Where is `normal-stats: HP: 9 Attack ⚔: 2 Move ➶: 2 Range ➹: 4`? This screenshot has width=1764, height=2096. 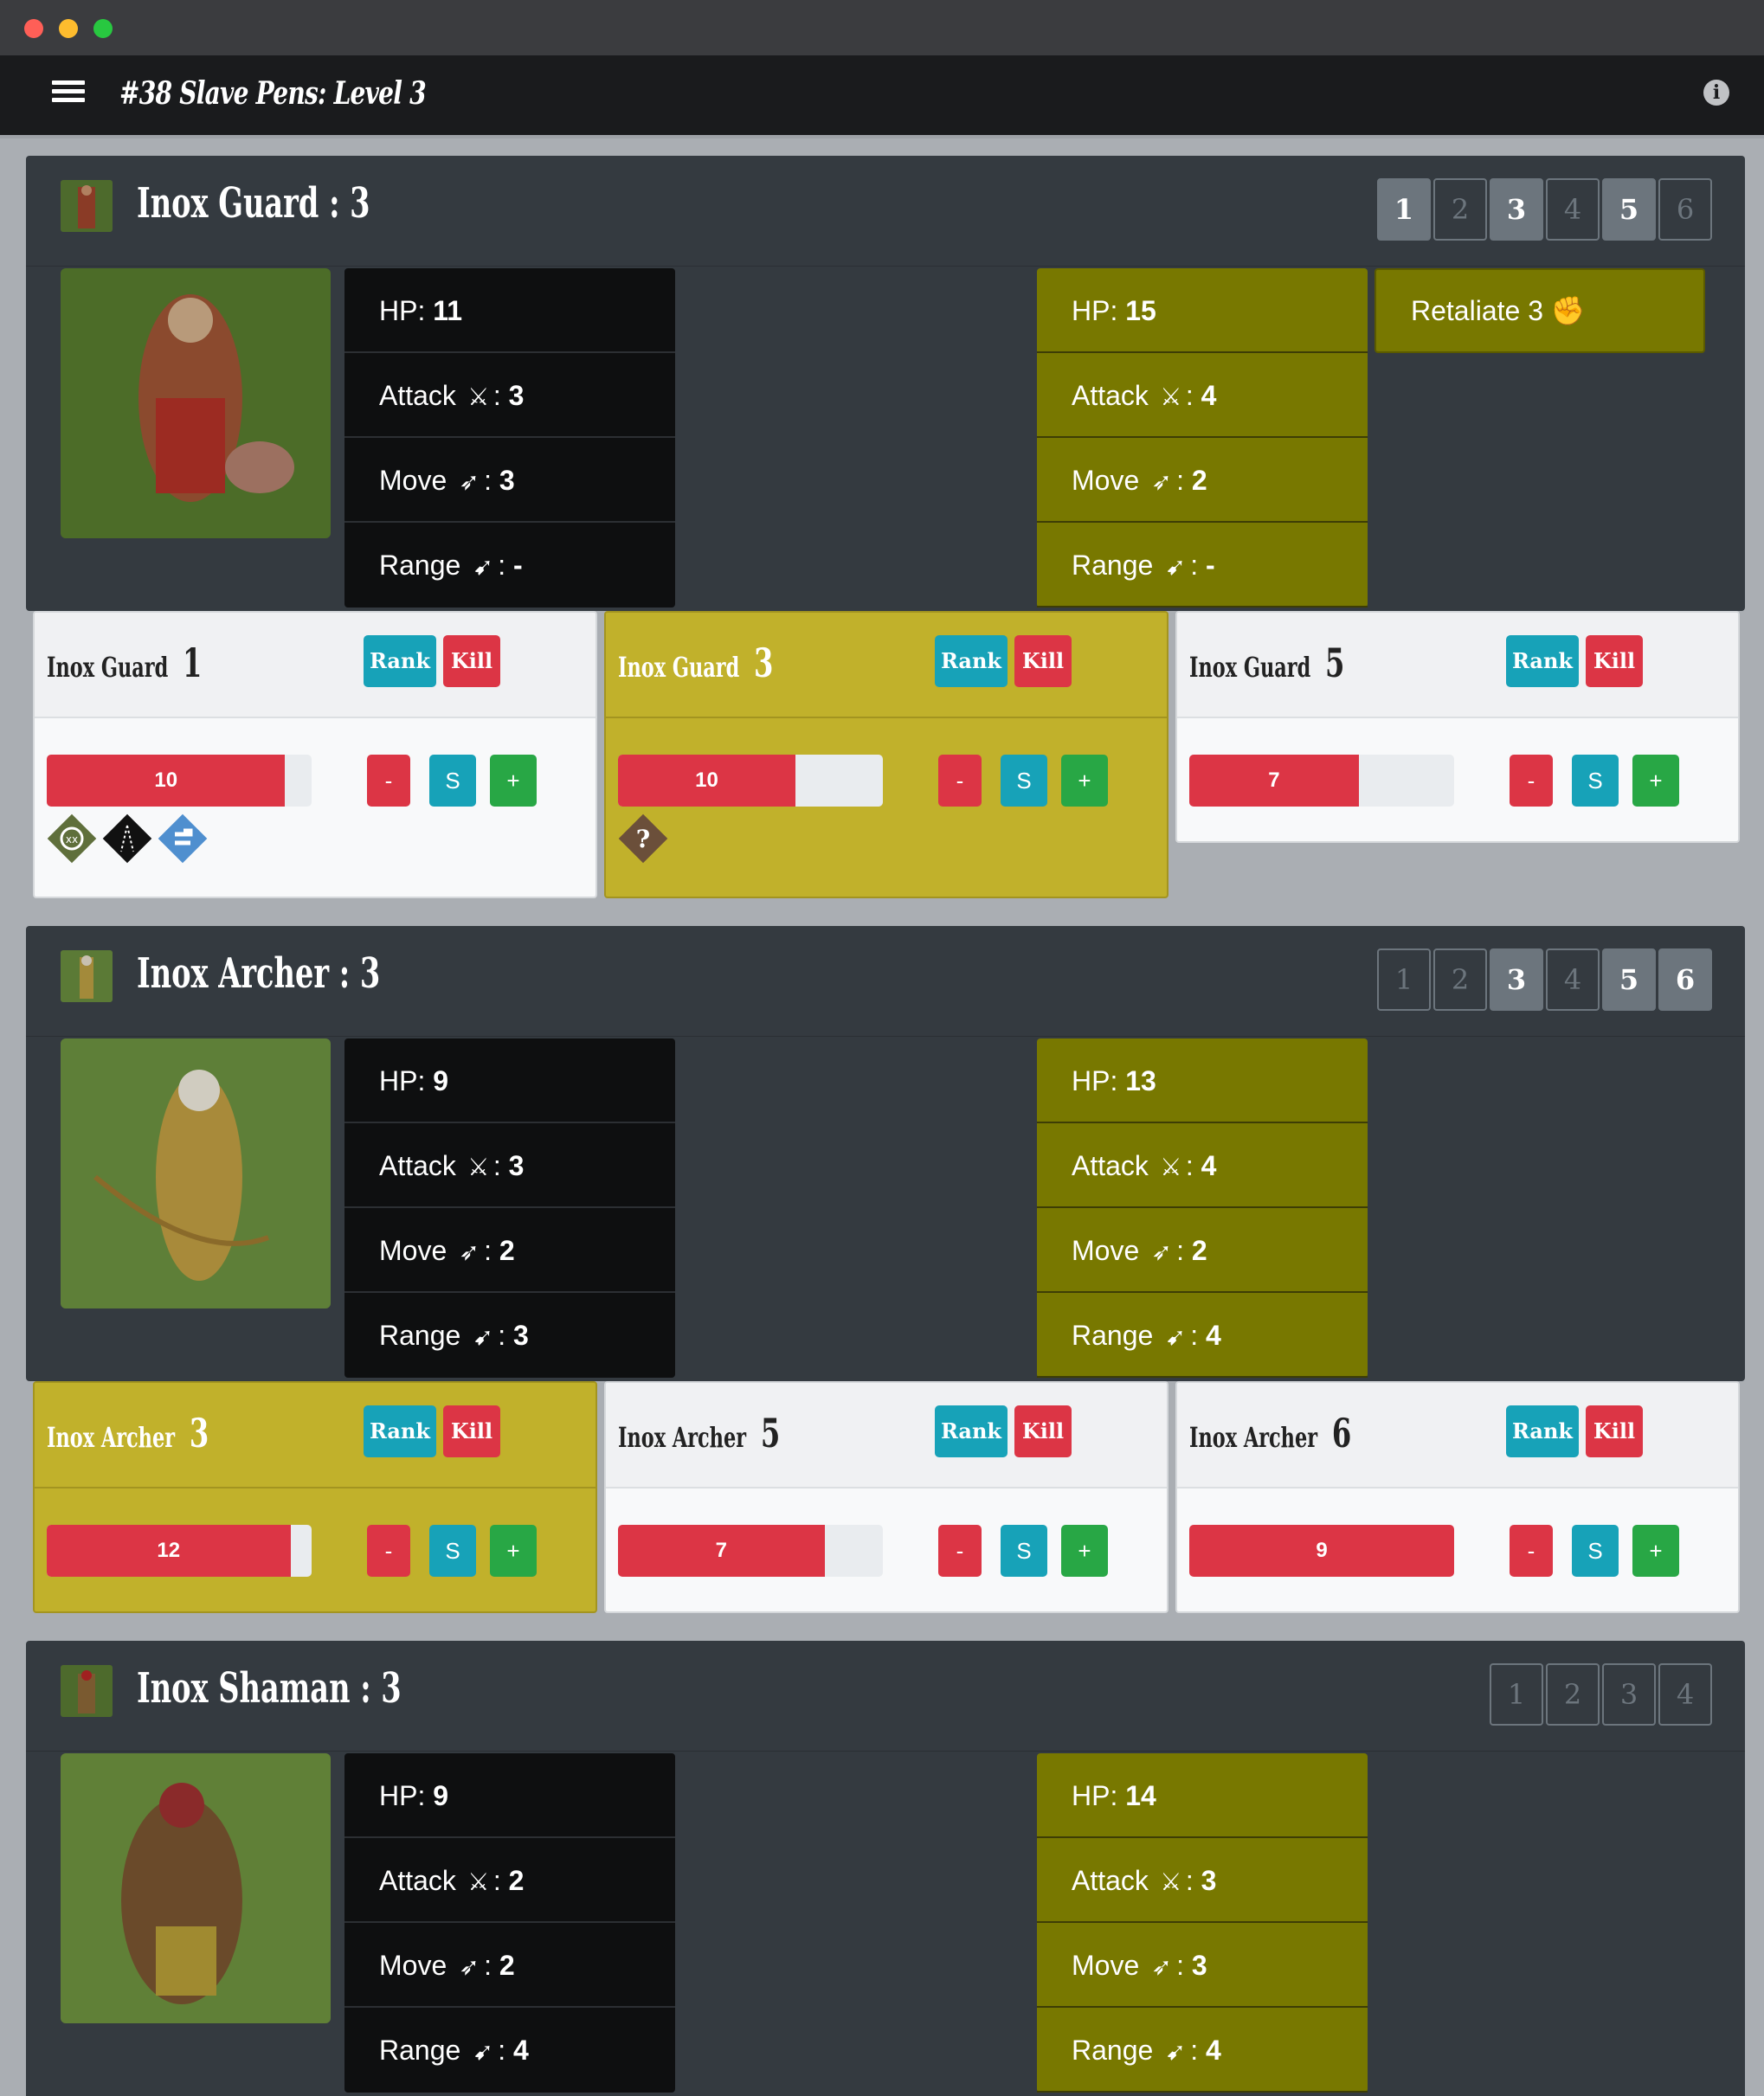 normal-stats: HP: 9 Attack ⚔: 2 Move ➶: 2 Range ➹: 4 is located at coordinates (510, 1923).